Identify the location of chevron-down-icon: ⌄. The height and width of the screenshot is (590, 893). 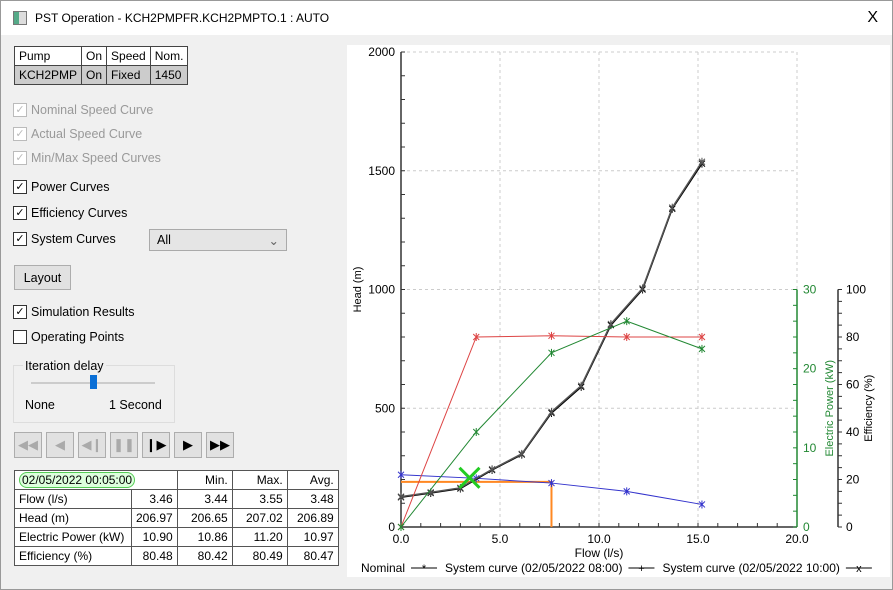
(273, 240).